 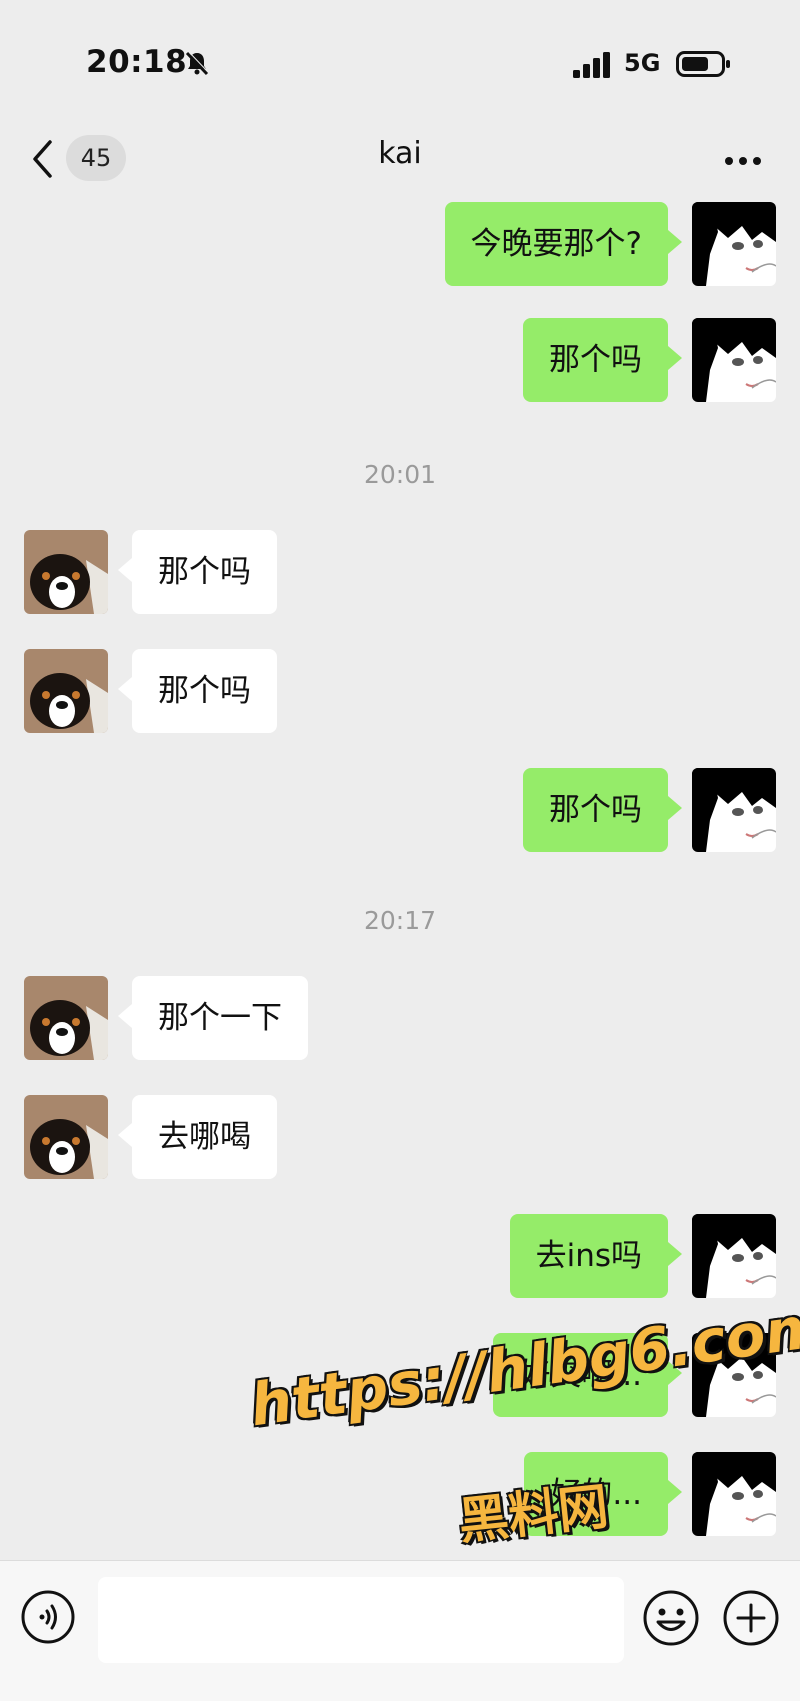 I want to click on more-icon, so click(x=743, y=161).